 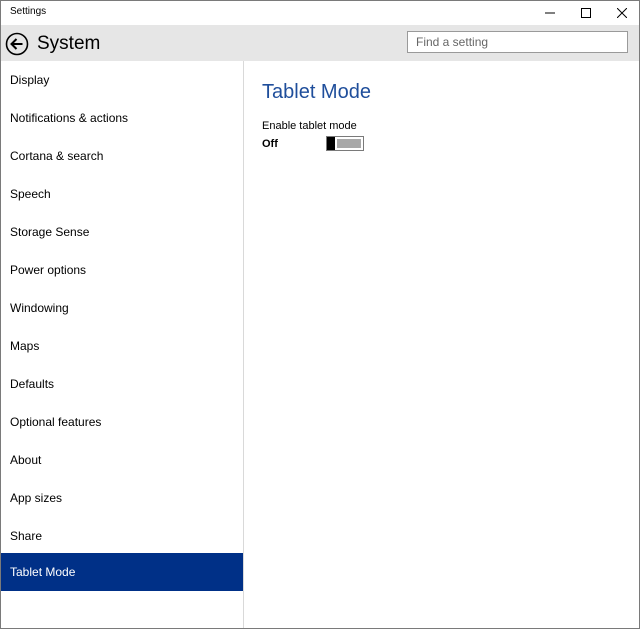 What do you see at coordinates (30, 194) in the screenshot?
I see `sidebar-item-label: Speech` at bounding box center [30, 194].